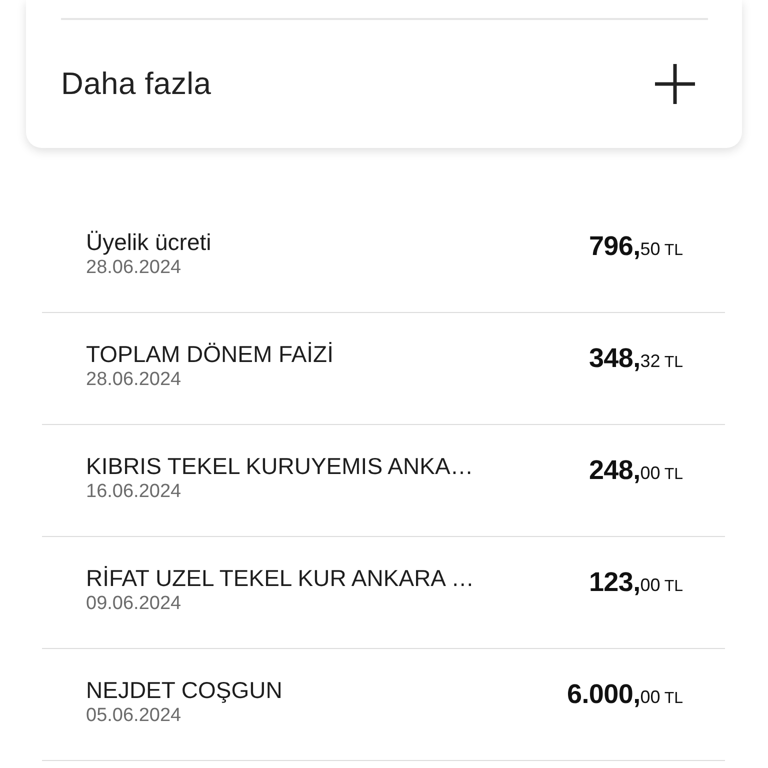 The image size is (768, 768). What do you see at coordinates (383, 369) in the screenshot?
I see `transaction-row: TOPLAM DÖNEM FAİZİ 28.06.2024 348,32 TL` at bounding box center [383, 369].